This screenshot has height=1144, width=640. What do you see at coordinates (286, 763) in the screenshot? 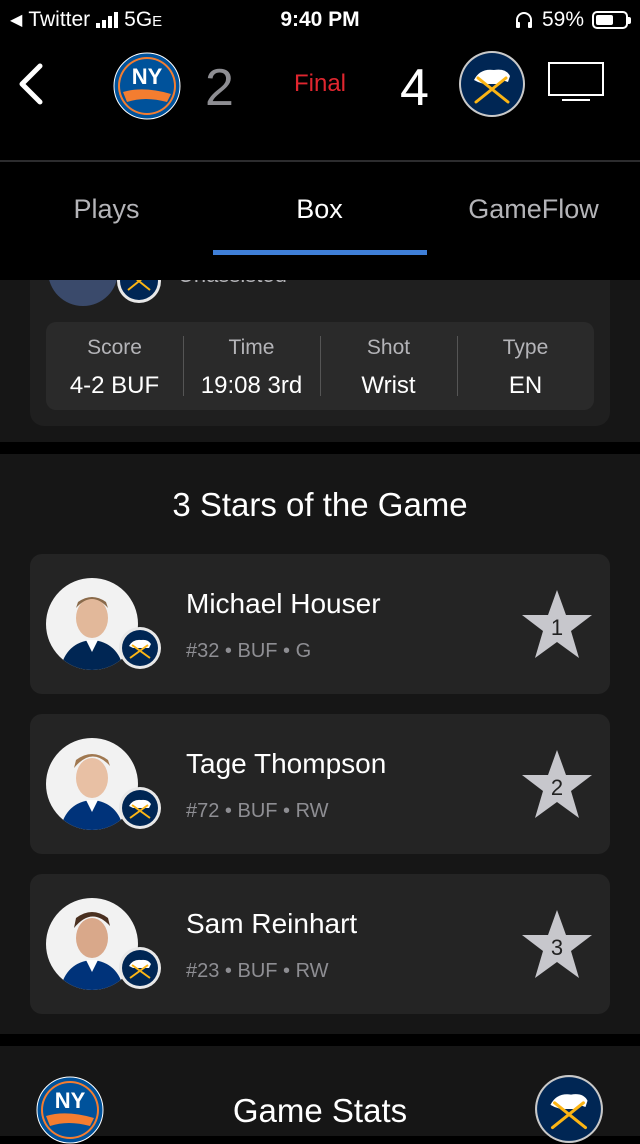
I see `player-name: Tage Thompson` at bounding box center [286, 763].